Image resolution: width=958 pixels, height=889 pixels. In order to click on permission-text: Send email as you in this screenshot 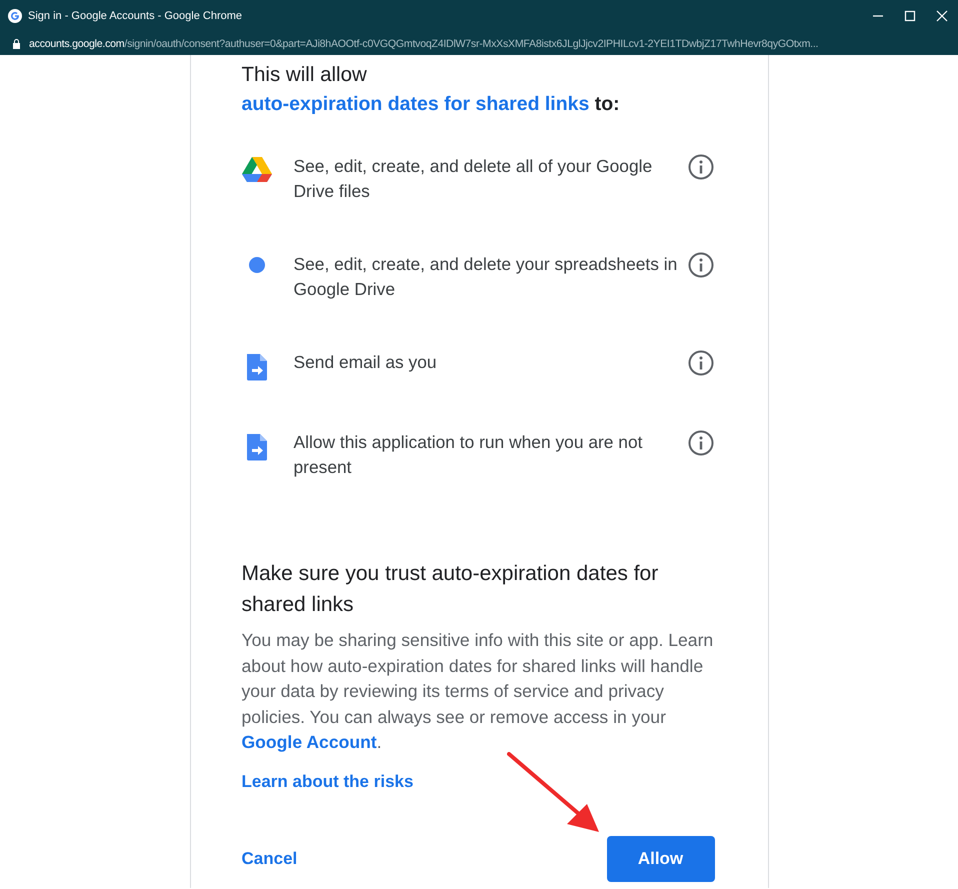, I will do `click(366, 362)`.